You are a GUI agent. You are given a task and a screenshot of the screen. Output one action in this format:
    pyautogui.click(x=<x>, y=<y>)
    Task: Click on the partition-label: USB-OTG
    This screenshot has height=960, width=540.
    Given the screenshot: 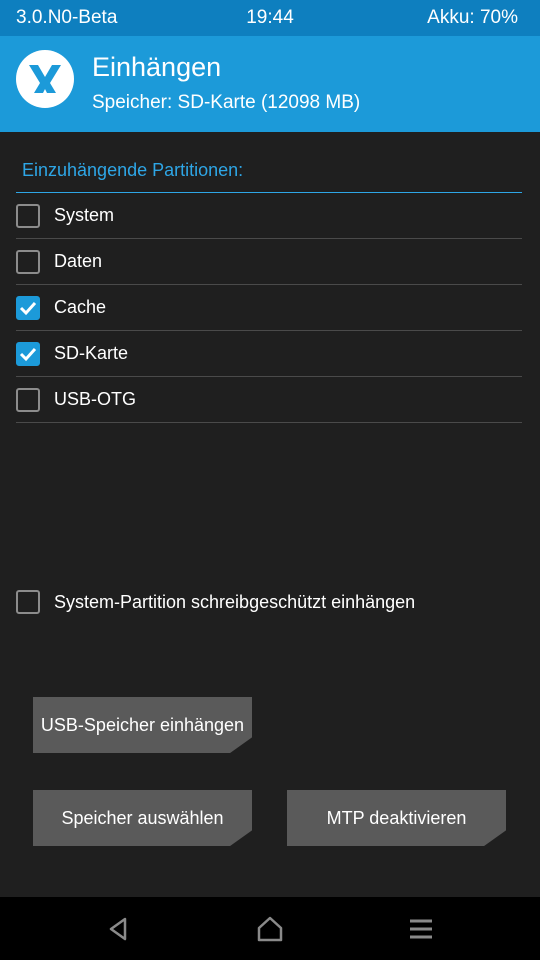 What is the action you would take?
    pyautogui.click(x=95, y=399)
    